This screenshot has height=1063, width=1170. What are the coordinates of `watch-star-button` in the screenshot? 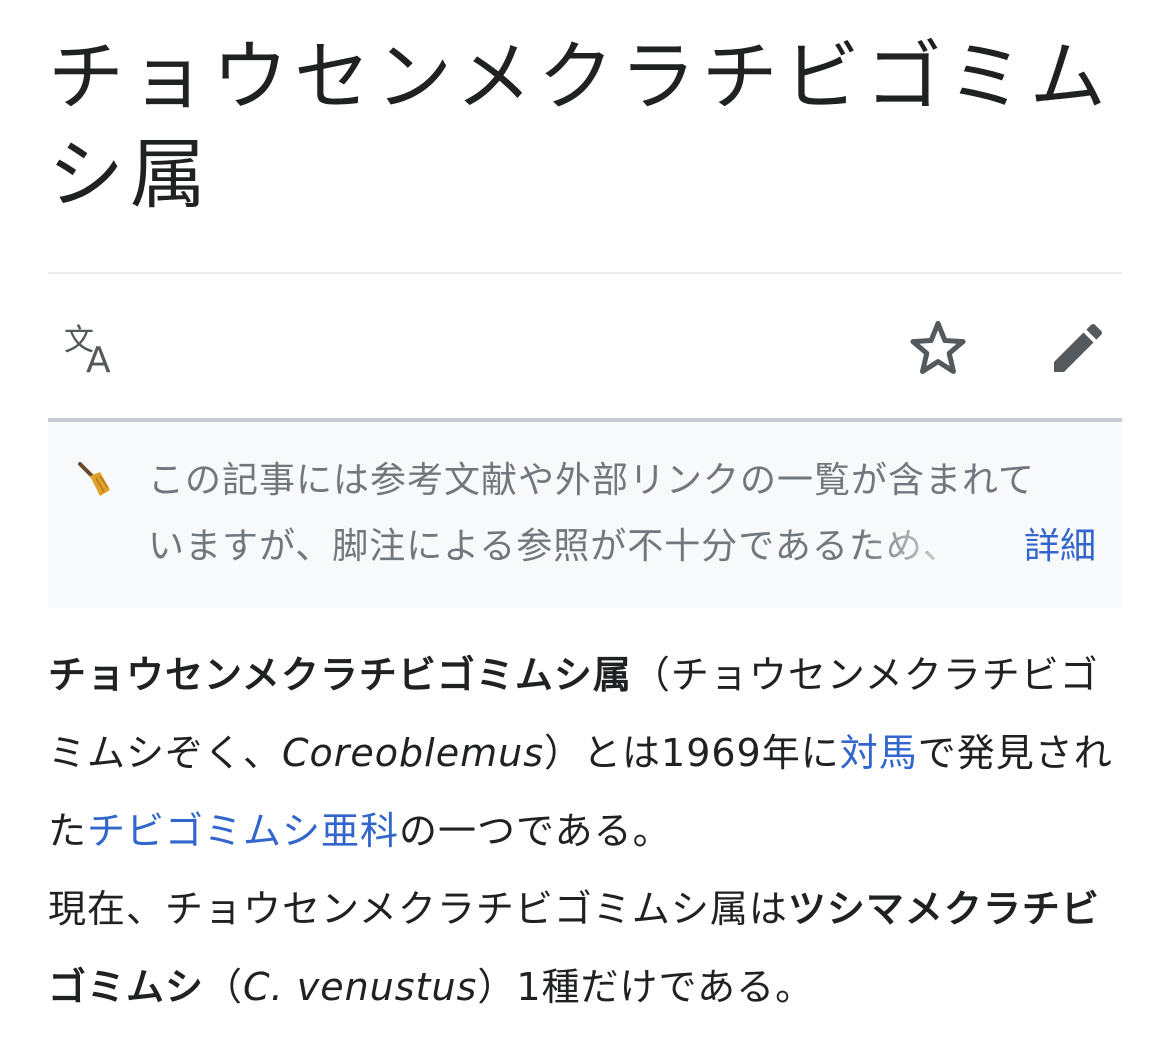 It's located at (938, 348).